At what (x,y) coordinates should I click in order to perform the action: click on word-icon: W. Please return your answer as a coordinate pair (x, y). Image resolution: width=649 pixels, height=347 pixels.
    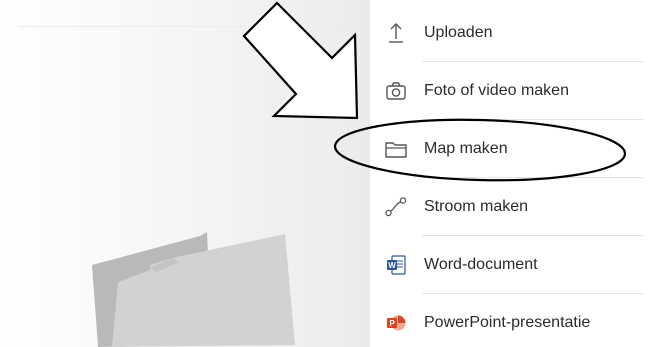
    Looking at the image, I should click on (396, 265).